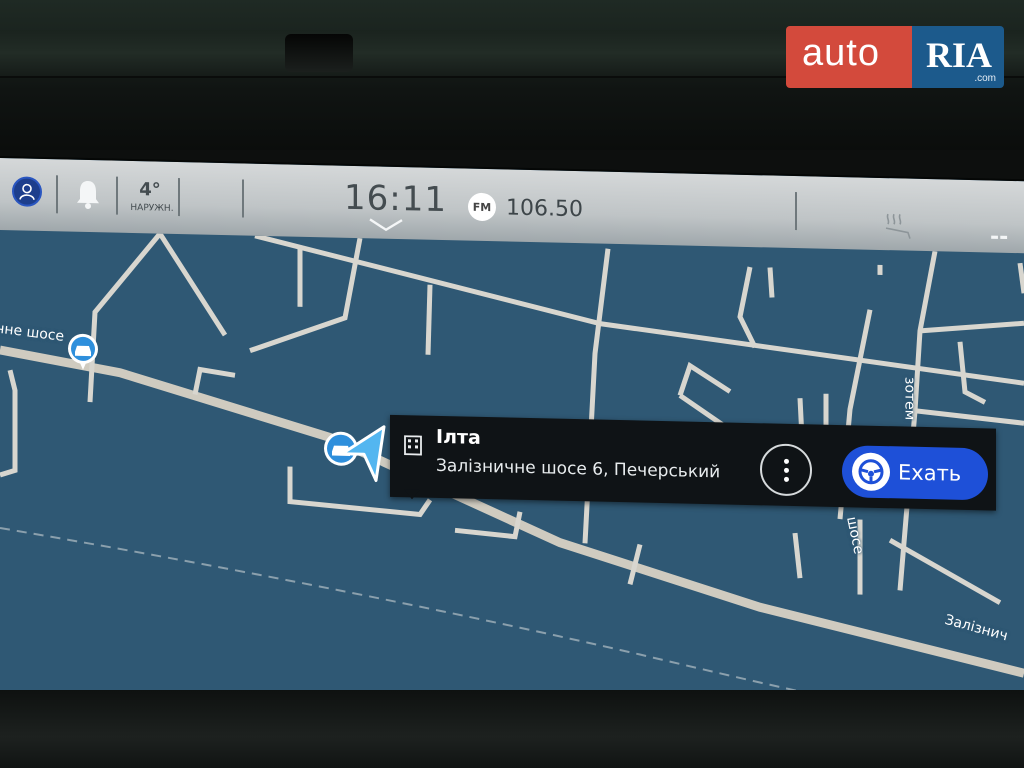 The image size is (1024, 768). What do you see at coordinates (88, 194) in the screenshot?
I see `bell-icon` at bounding box center [88, 194].